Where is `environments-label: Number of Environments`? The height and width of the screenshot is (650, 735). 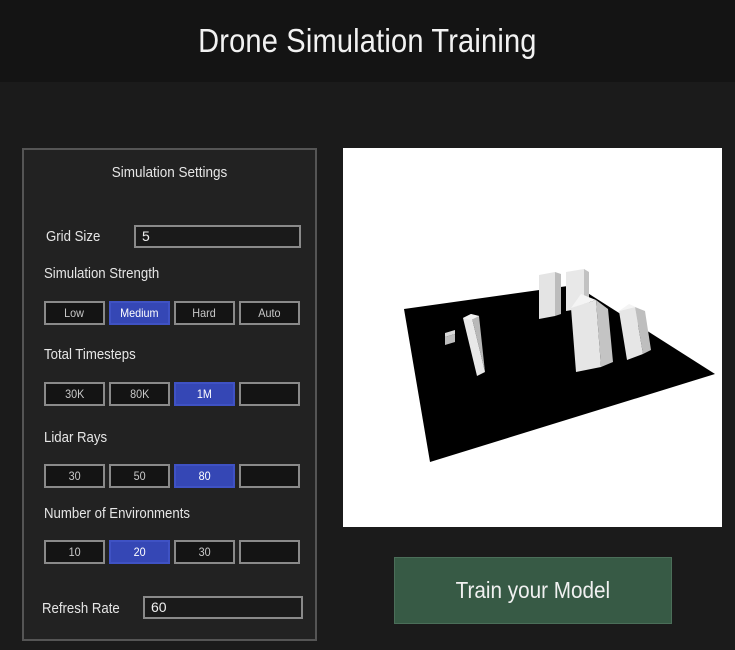 environments-label: Number of Environments is located at coordinates (117, 513).